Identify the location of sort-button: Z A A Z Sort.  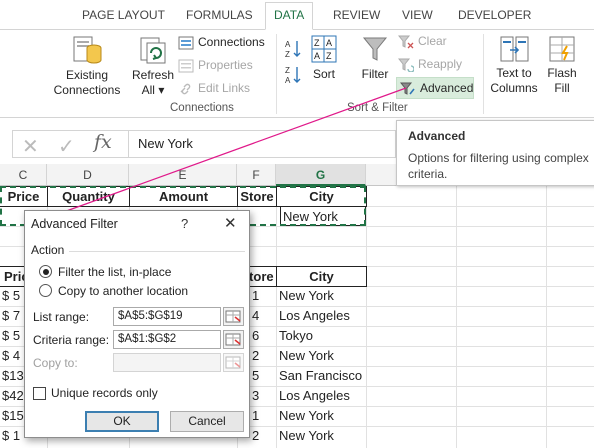
(324, 58).